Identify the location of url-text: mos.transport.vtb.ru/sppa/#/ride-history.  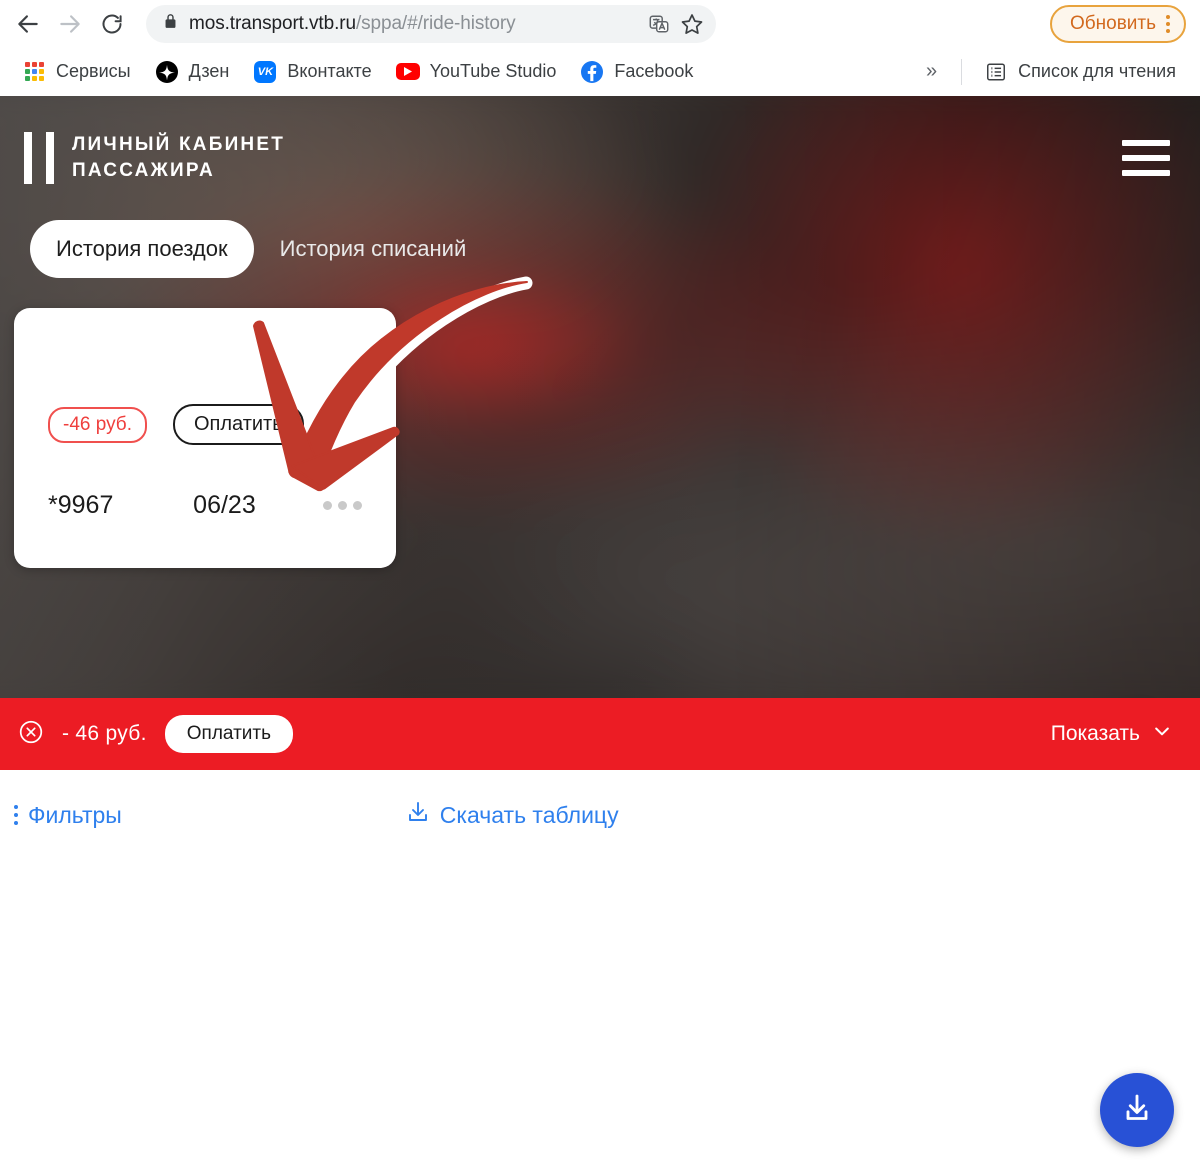
(413, 24).